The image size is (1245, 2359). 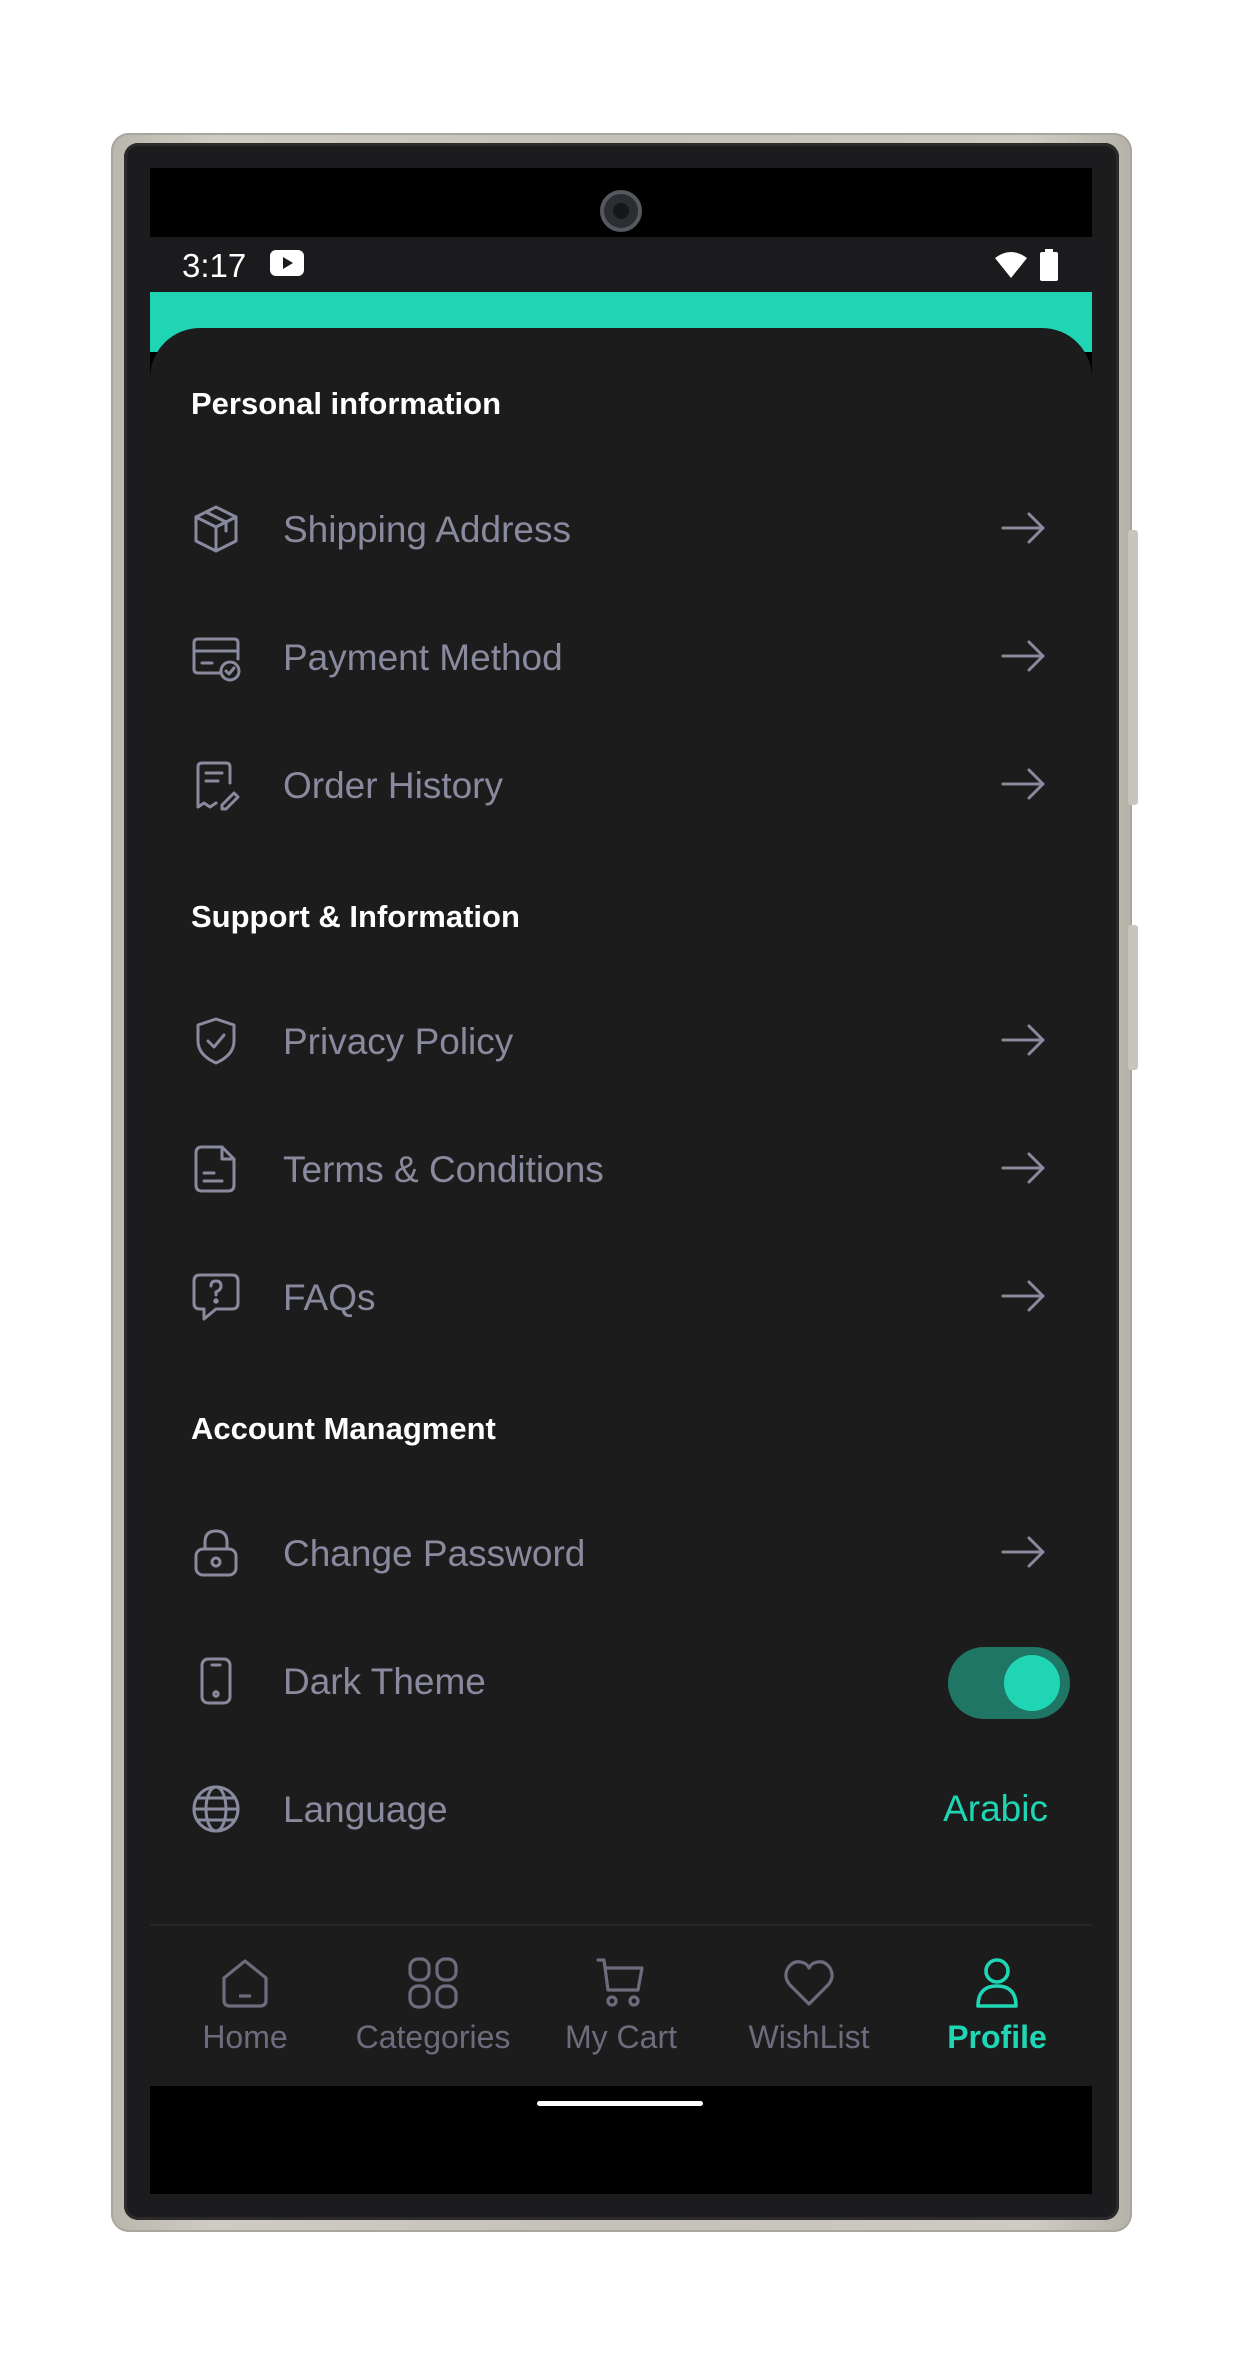 What do you see at coordinates (1011, 265) in the screenshot?
I see `wifi-icon` at bounding box center [1011, 265].